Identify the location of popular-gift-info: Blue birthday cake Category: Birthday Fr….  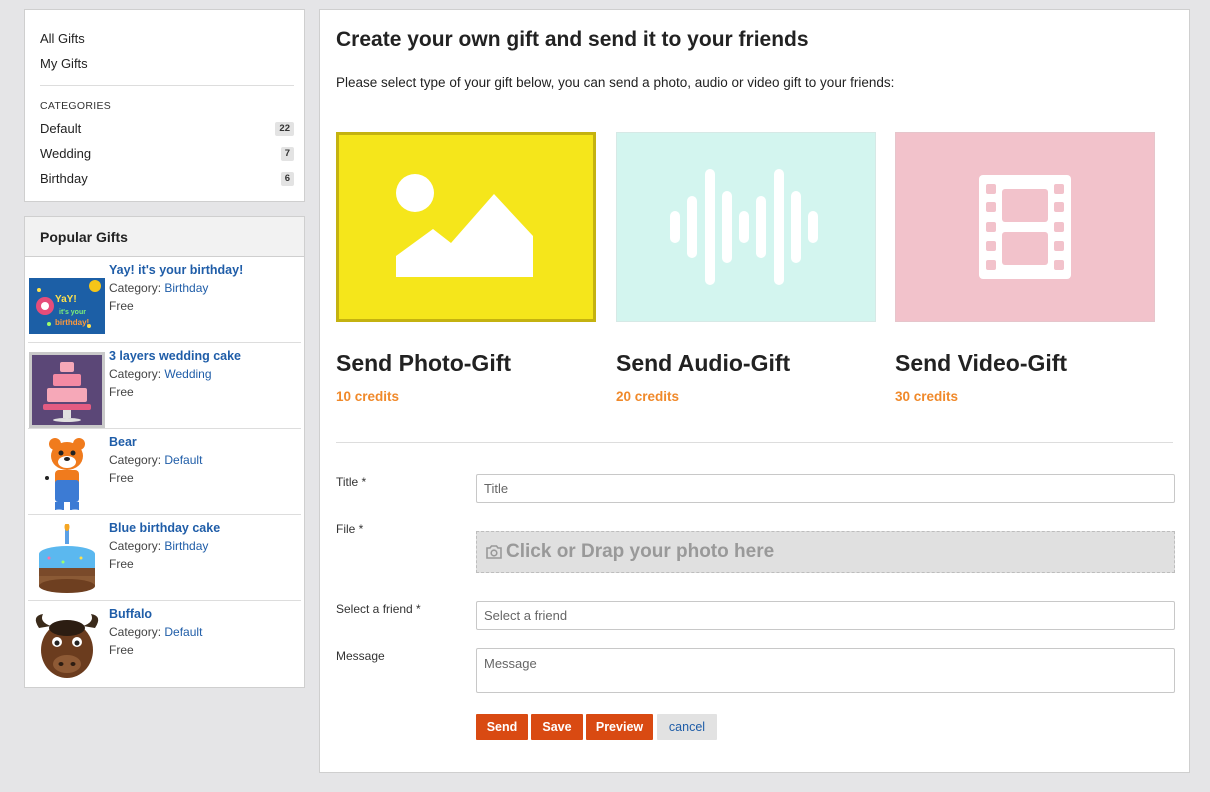
(164, 546).